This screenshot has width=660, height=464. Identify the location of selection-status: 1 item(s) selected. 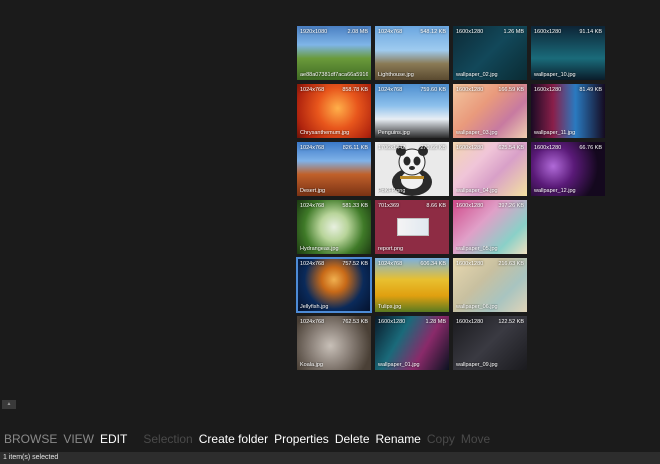
(31, 457).